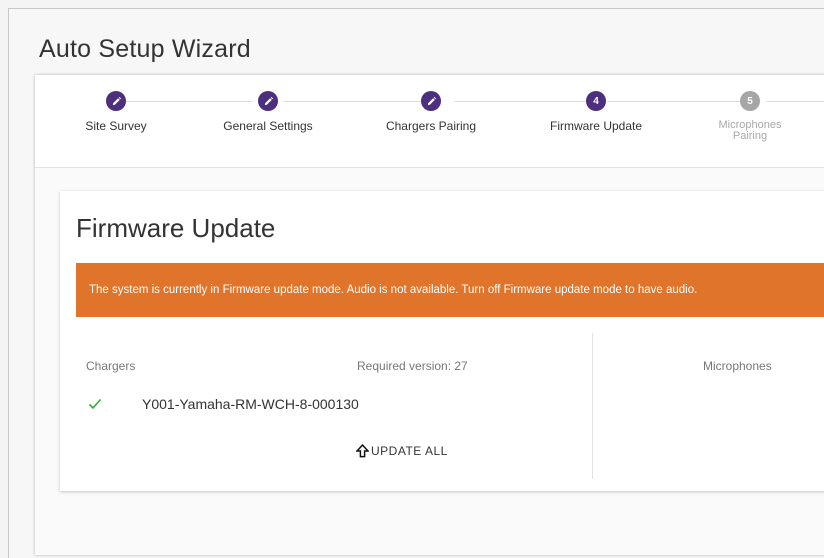  I want to click on update-all-button: UPDATE ALL, so click(402, 451).